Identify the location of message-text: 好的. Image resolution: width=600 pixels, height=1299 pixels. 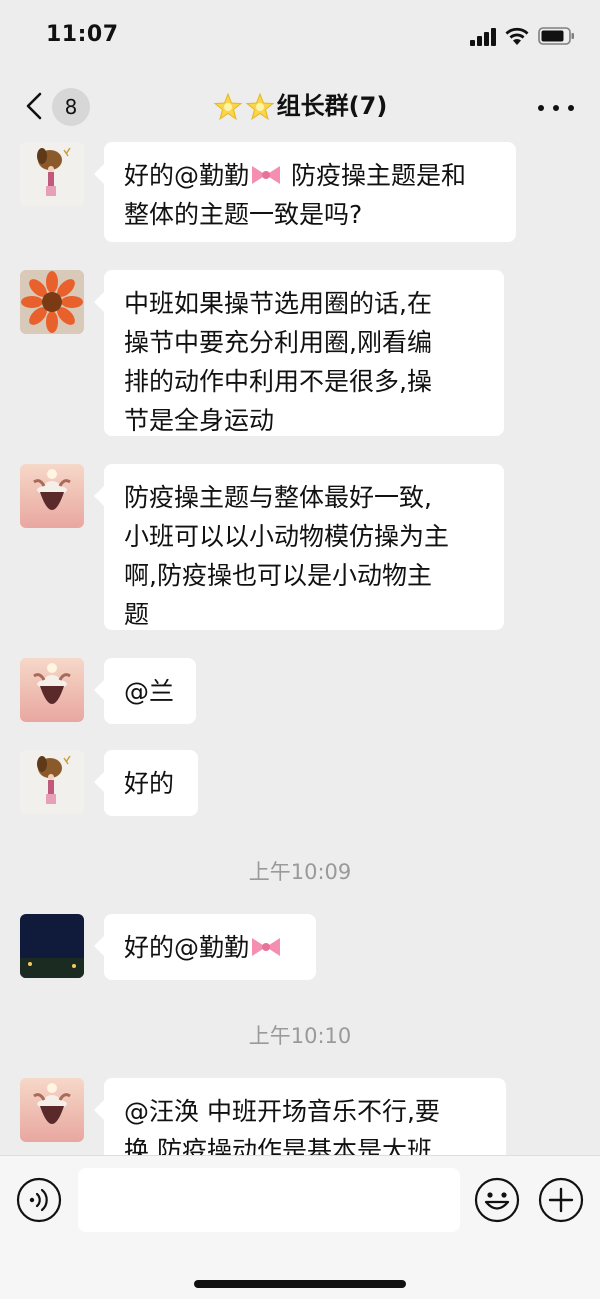
(149, 783).